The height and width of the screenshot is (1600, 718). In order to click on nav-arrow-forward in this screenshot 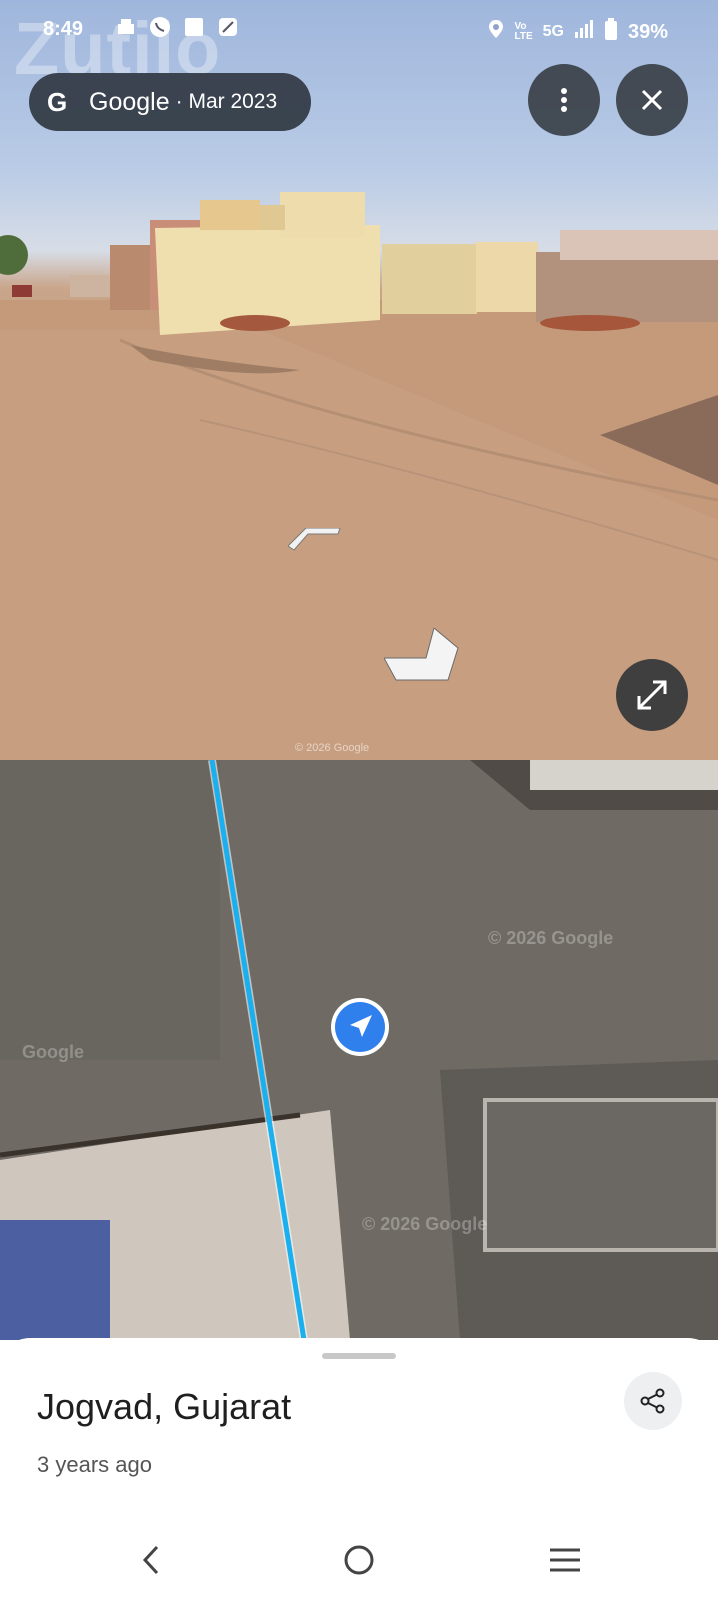, I will do `click(424, 658)`.